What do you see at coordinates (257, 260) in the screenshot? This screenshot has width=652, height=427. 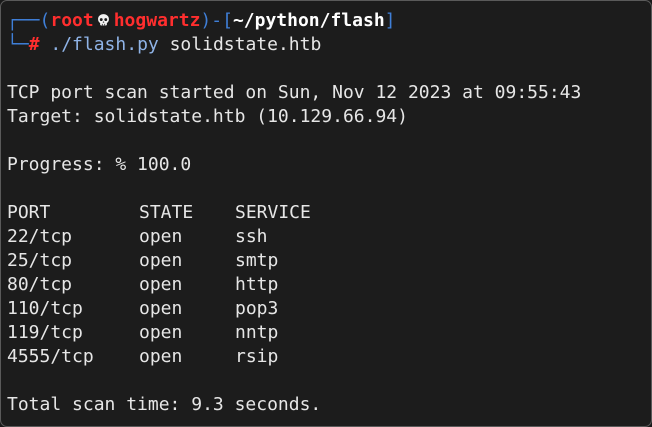 I see `row-service: smtp` at bounding box center [257, 260].